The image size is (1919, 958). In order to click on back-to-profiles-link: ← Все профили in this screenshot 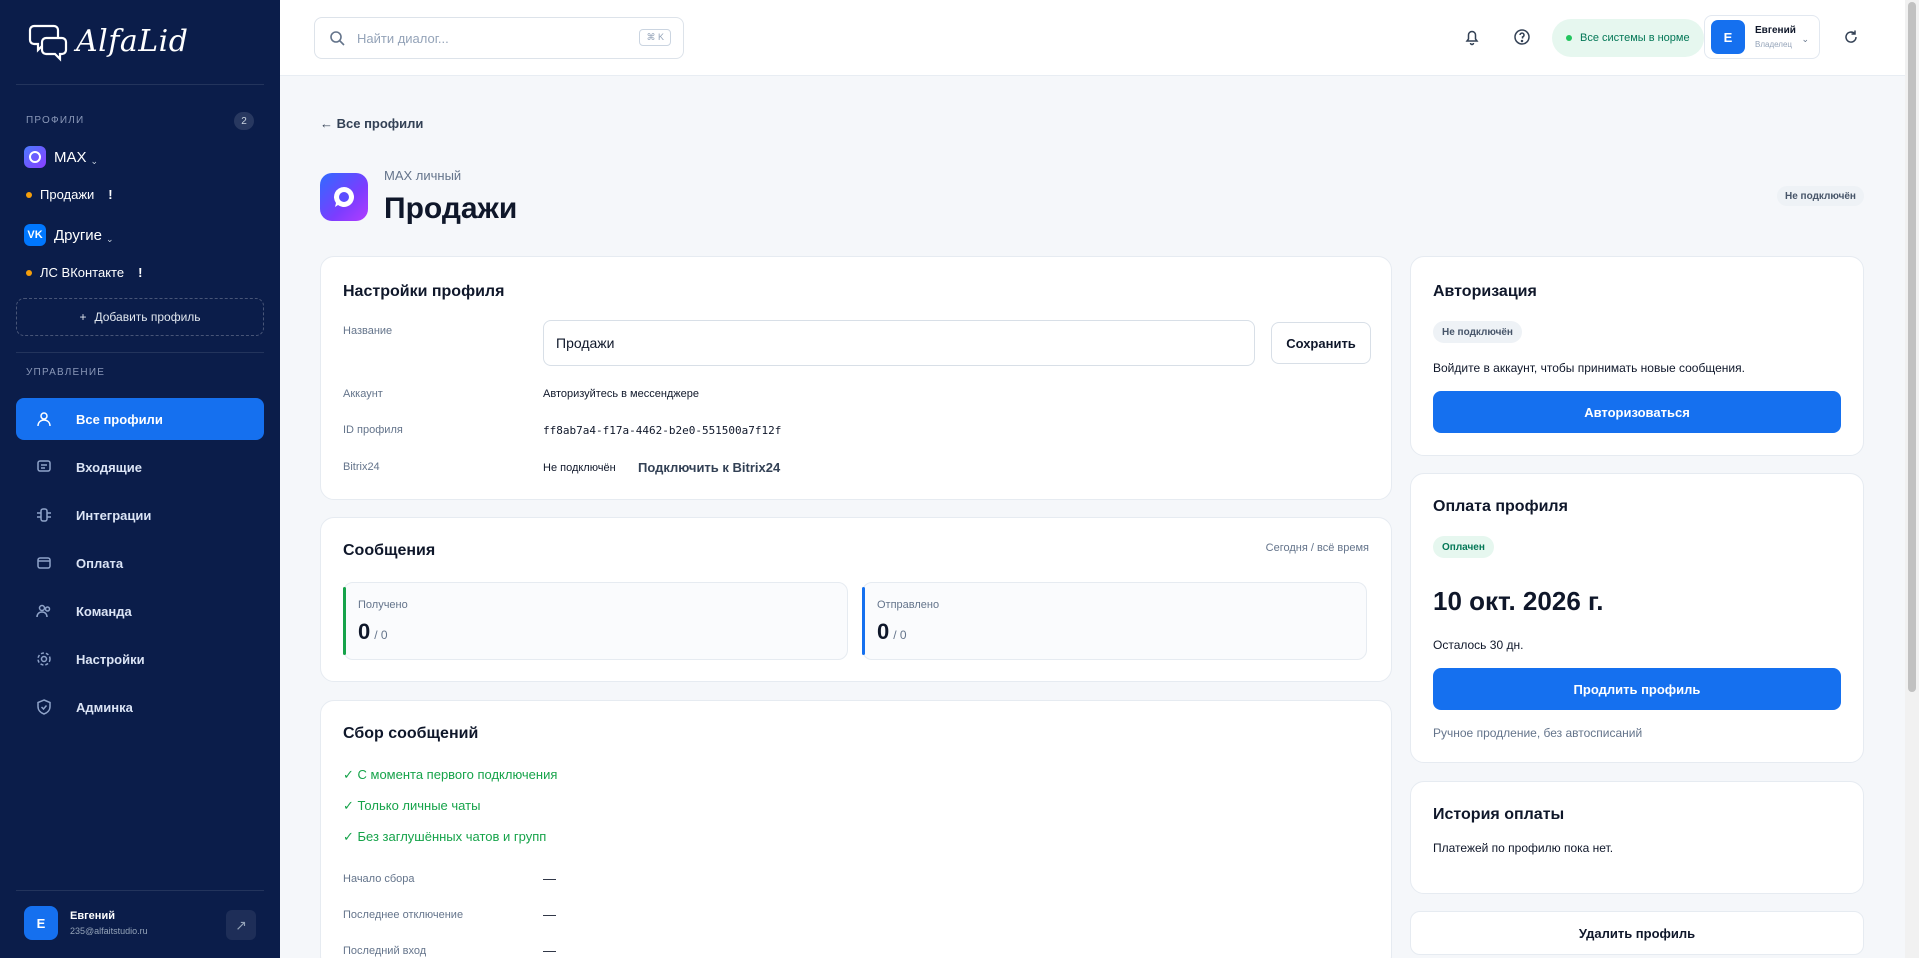, I will do `click(371, 123)`.